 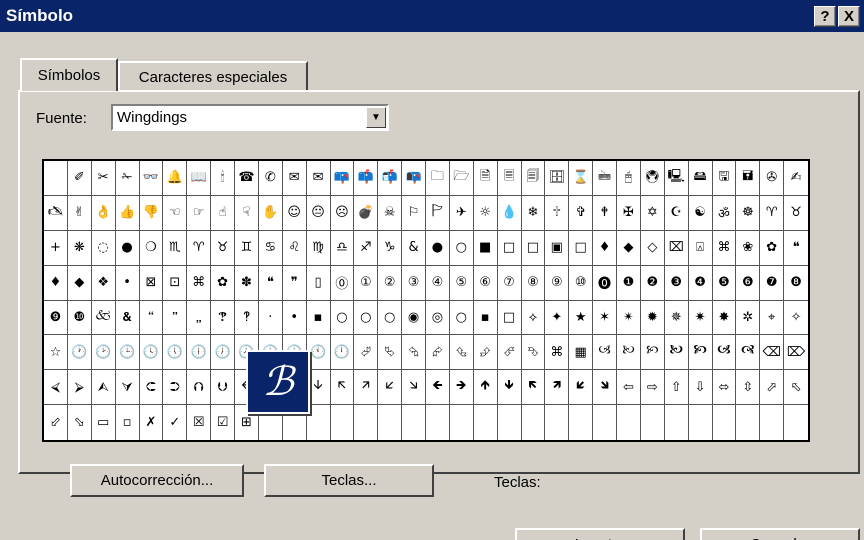 I want to click on symbol-cell: ⮛, so click(x=127, y=388).